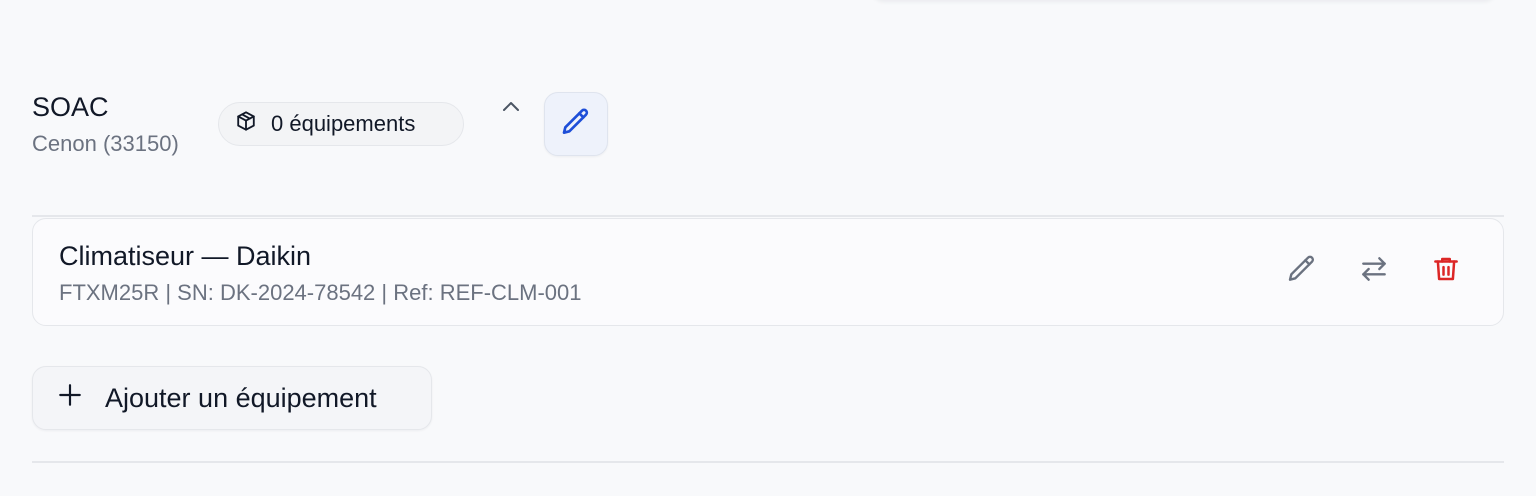 This screenshot has width=1536, height=496. Describe the element at coordinates (185, 256) in the screenshot. I see `equipment-title: Climatiseur — Daikin` at that location.